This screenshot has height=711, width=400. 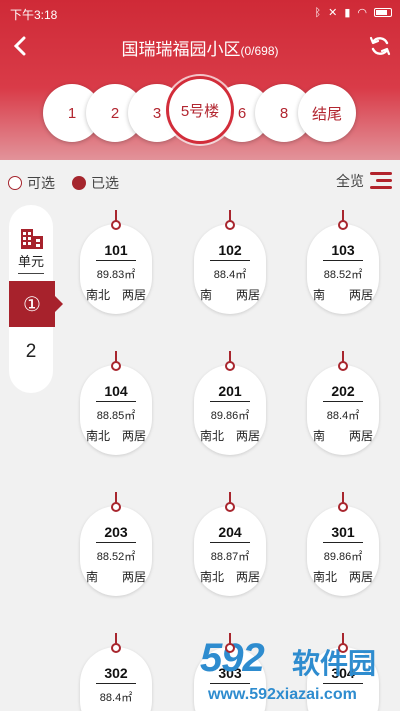 What do you see at coordinates (200, 182) in the screenshot?
I see `legend-bar: 可选 已选 全览` at bounding box center [200, 182].